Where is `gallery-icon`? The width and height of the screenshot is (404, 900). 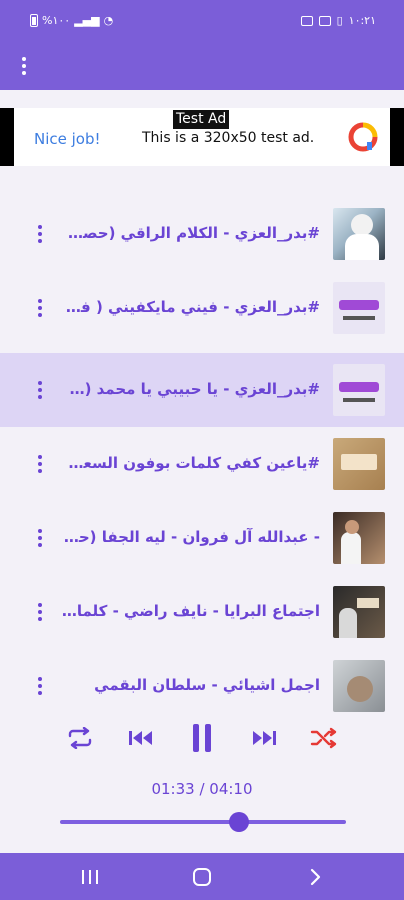 gallery-icon is located at coordinates (324, 20).